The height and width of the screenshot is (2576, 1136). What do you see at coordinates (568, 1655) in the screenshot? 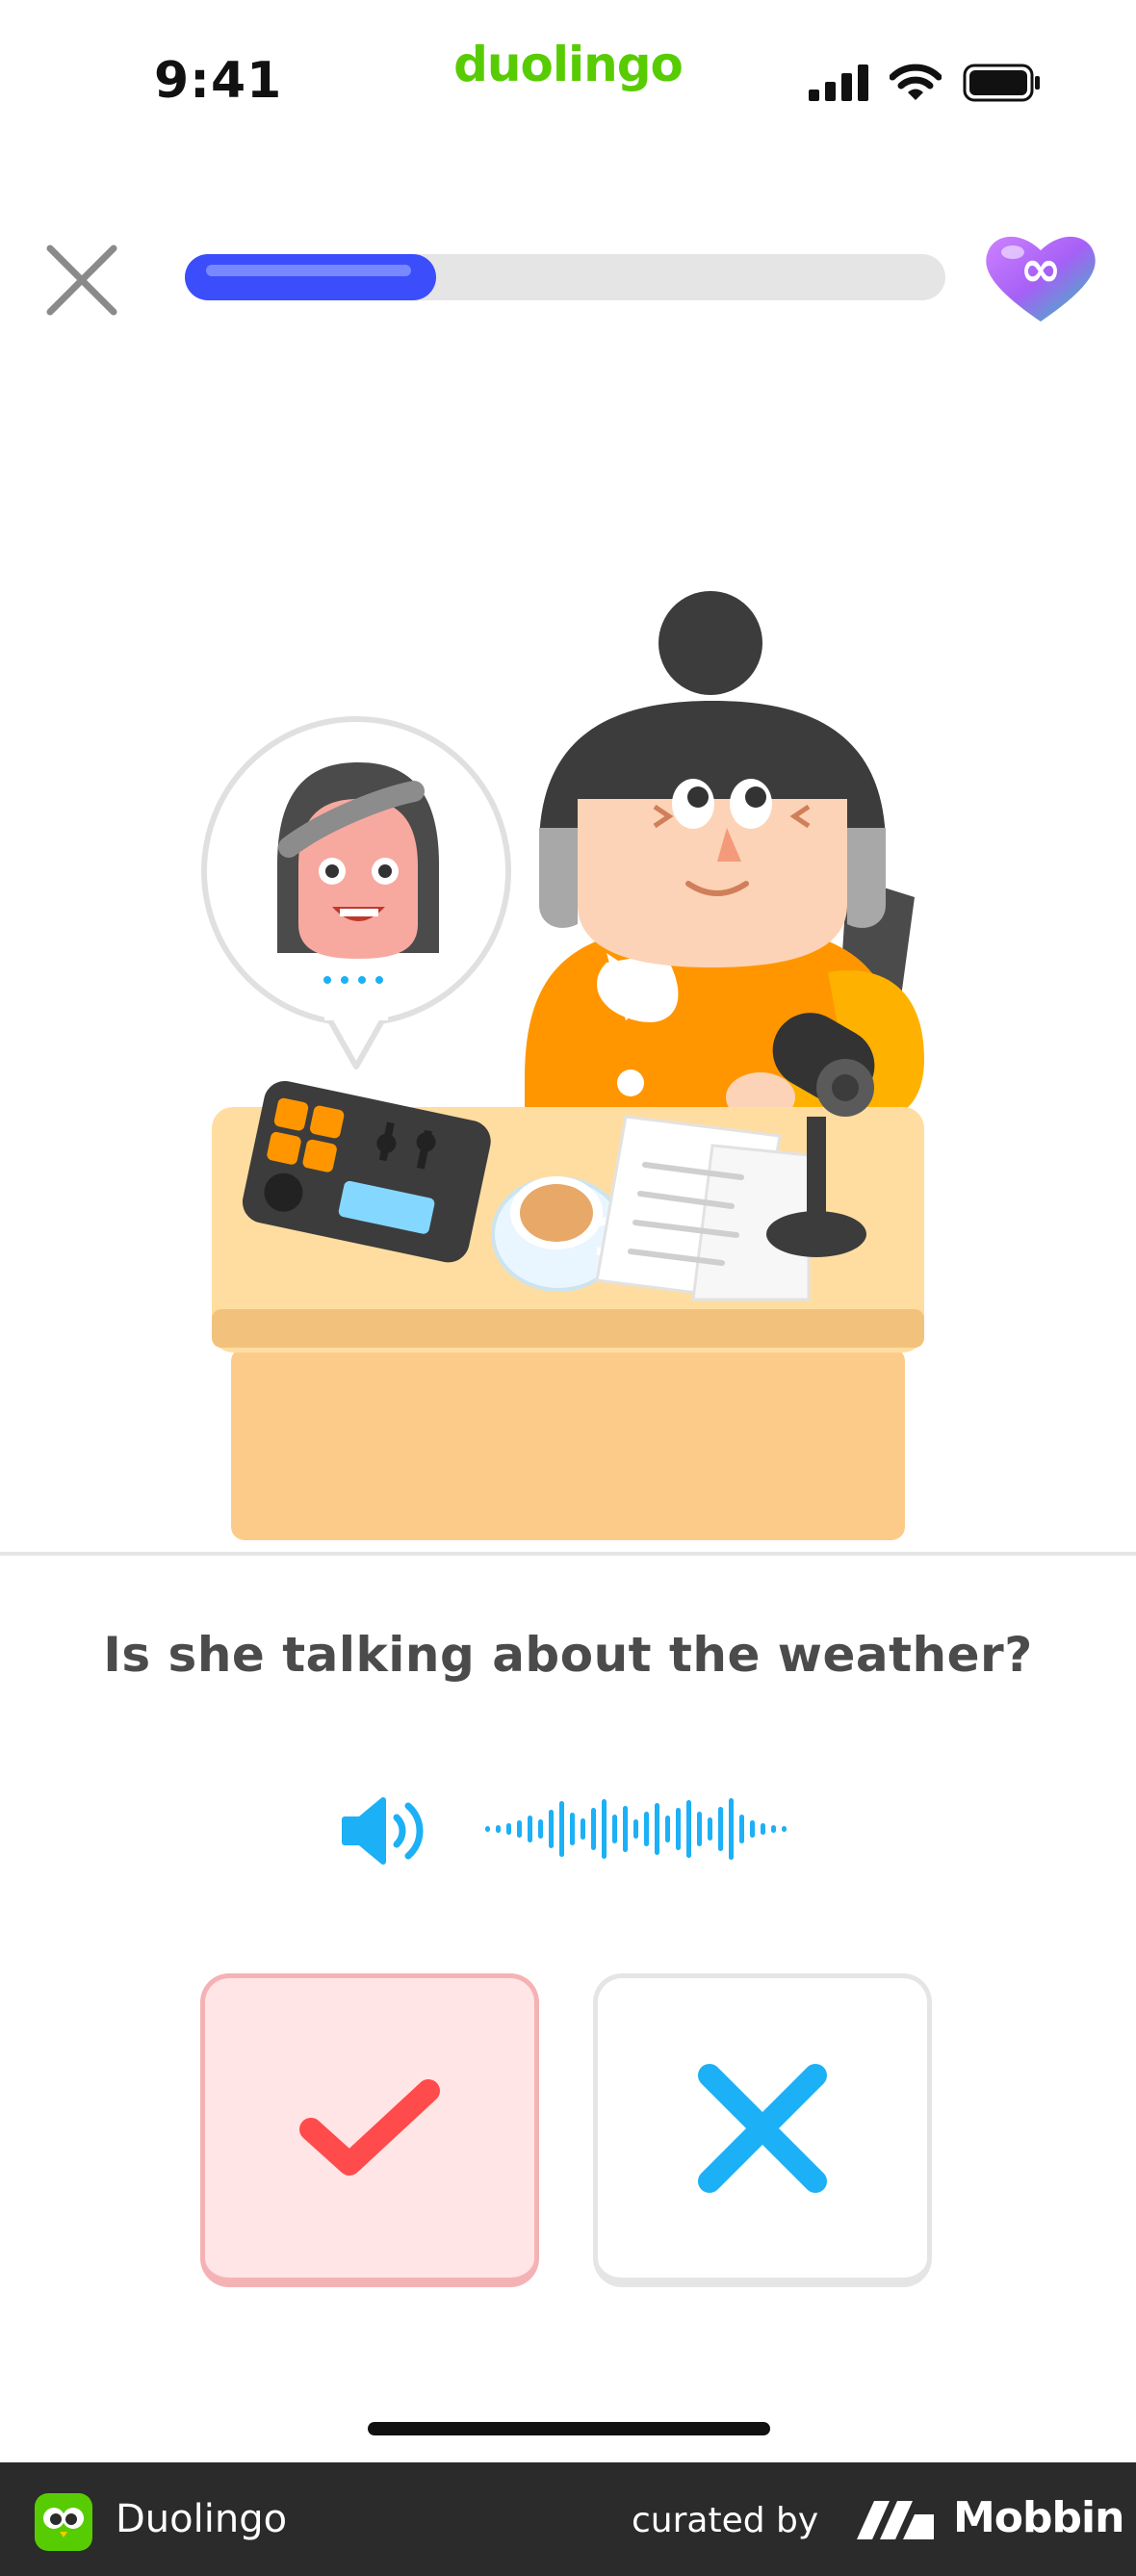
I see `question-text: Is she talking about the weather?` at bounding box center [568, 1655].